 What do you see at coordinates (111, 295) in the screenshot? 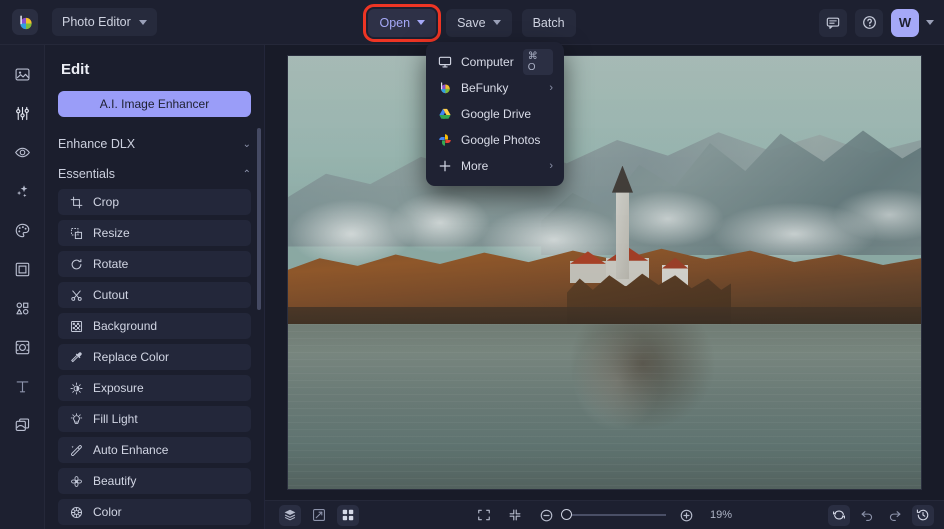
I see `list-item-label: Cutout` at bounding box center [111, 295].